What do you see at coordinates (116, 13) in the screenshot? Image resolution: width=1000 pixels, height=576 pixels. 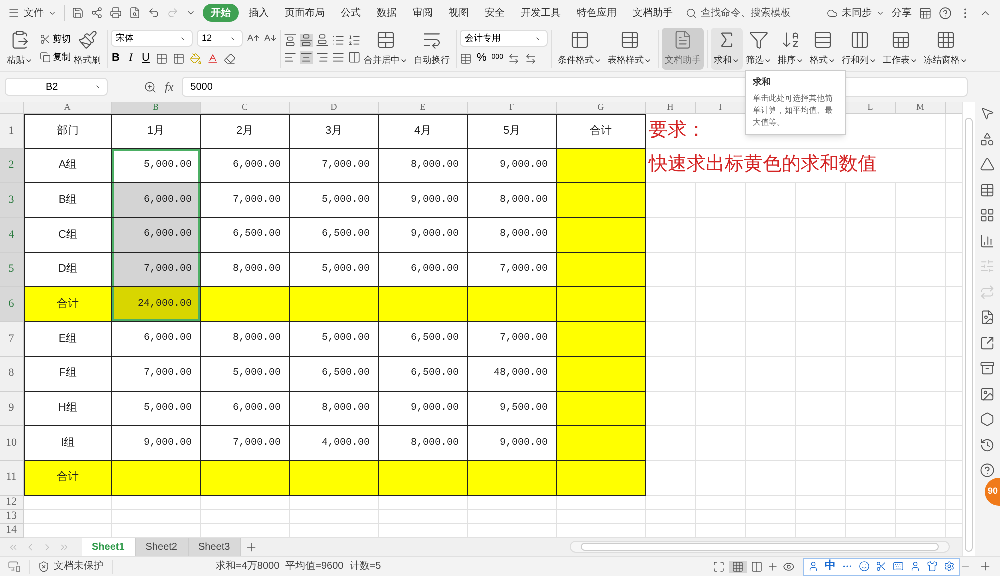 I see `print-icon` at bounding box center [116, 13].